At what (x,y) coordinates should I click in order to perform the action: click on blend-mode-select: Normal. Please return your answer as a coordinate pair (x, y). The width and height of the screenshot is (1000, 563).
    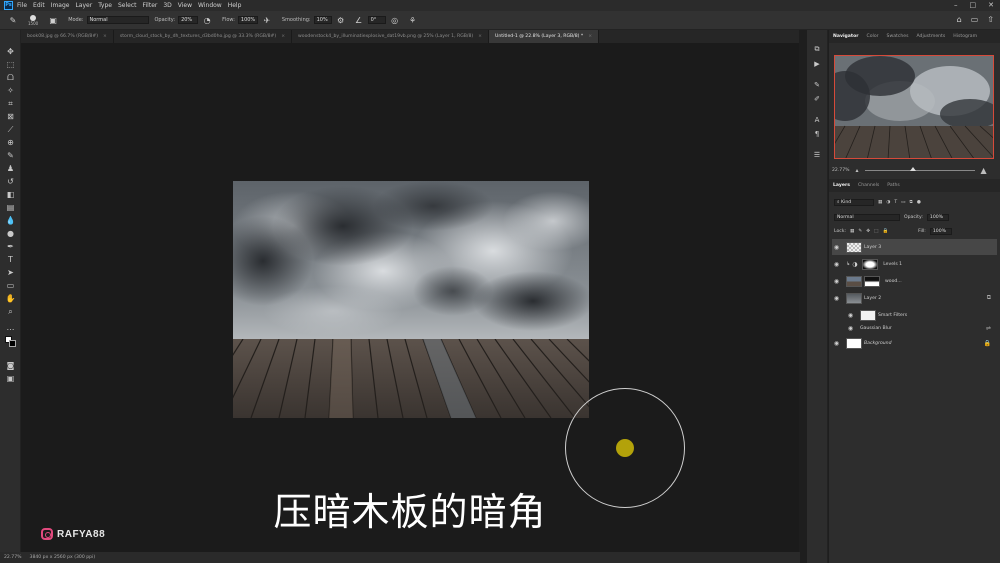
    Looking at the image, I should click on (867, 217).